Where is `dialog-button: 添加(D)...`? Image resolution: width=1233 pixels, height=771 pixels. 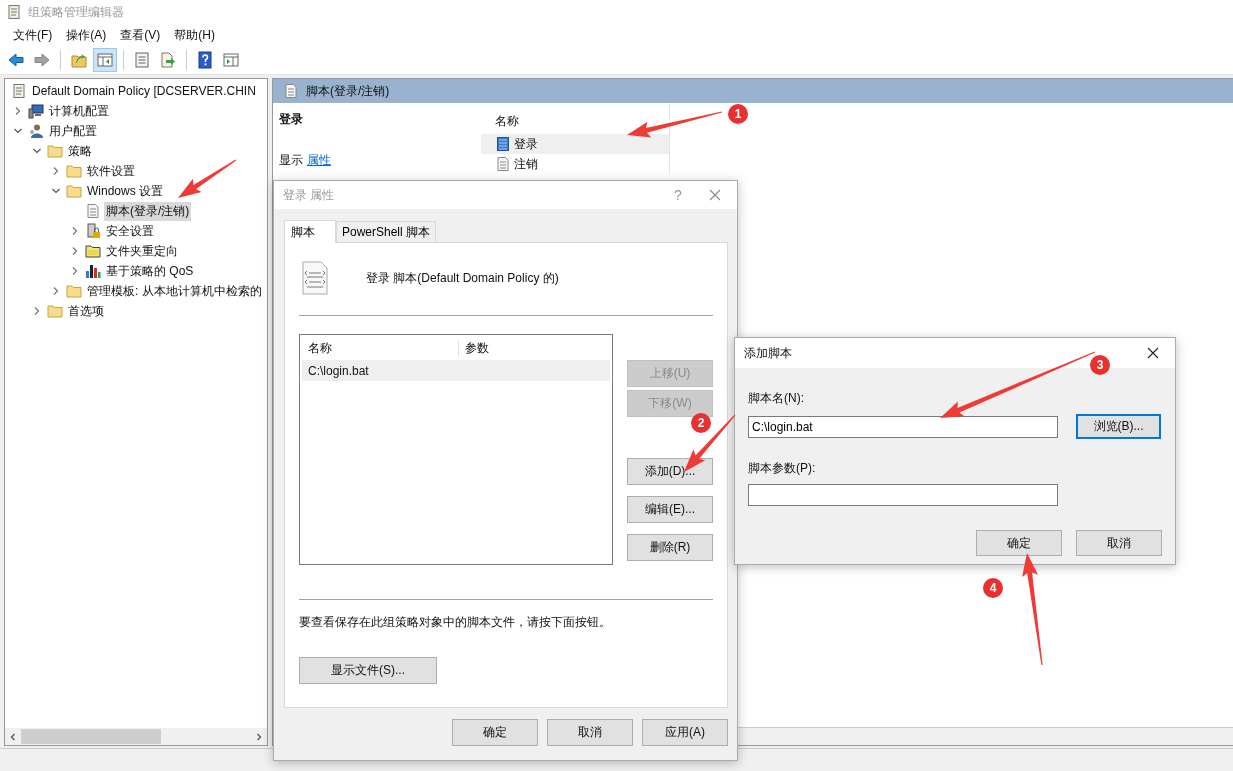
dialog-button: 添加(D)... is located at coordinates (670, 471).